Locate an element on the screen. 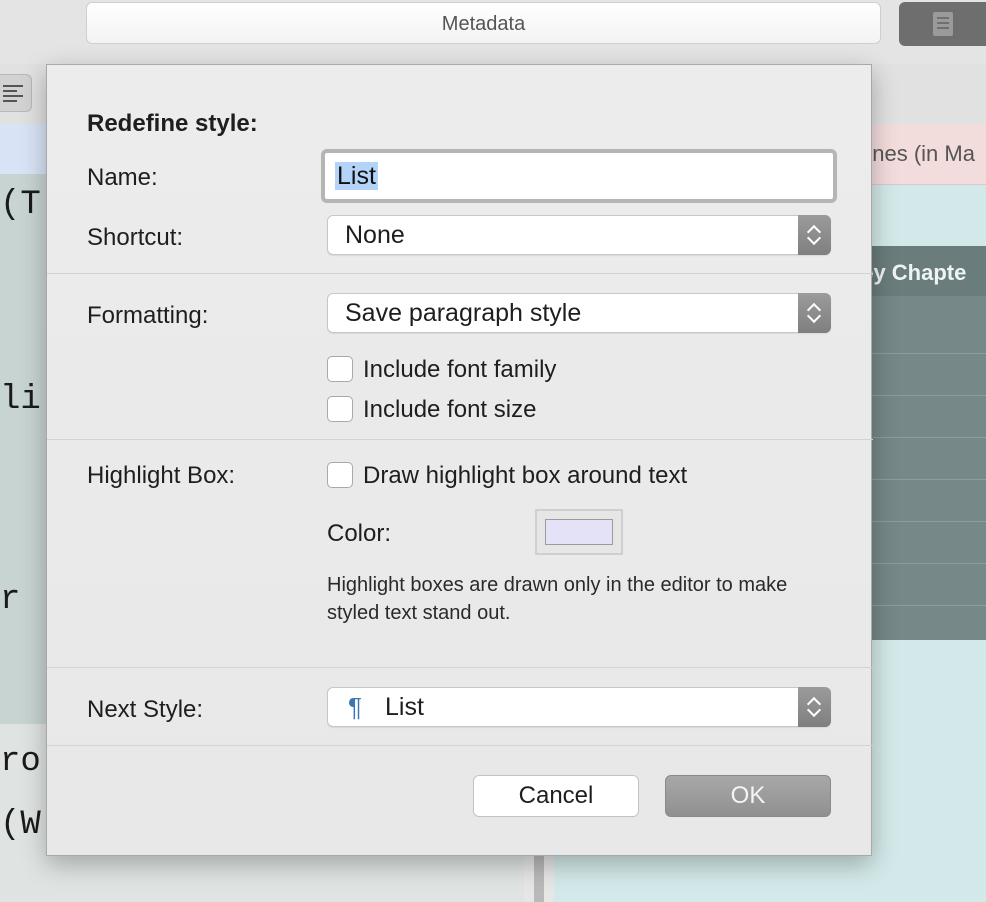 Image resolution: width=986 pixels, height=902 pixels. include-font-size-checkbox is located at coordinates (340, 409).